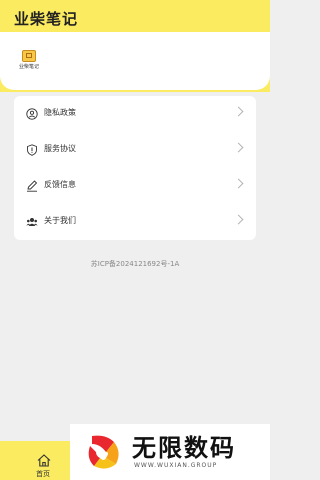 Image resolution: width=320 pixels, height=480 pixels. What do you see at coordinates (35, 460) in the screenshot?
I see `tab-home: 首页` at bounding box center [35, 460].